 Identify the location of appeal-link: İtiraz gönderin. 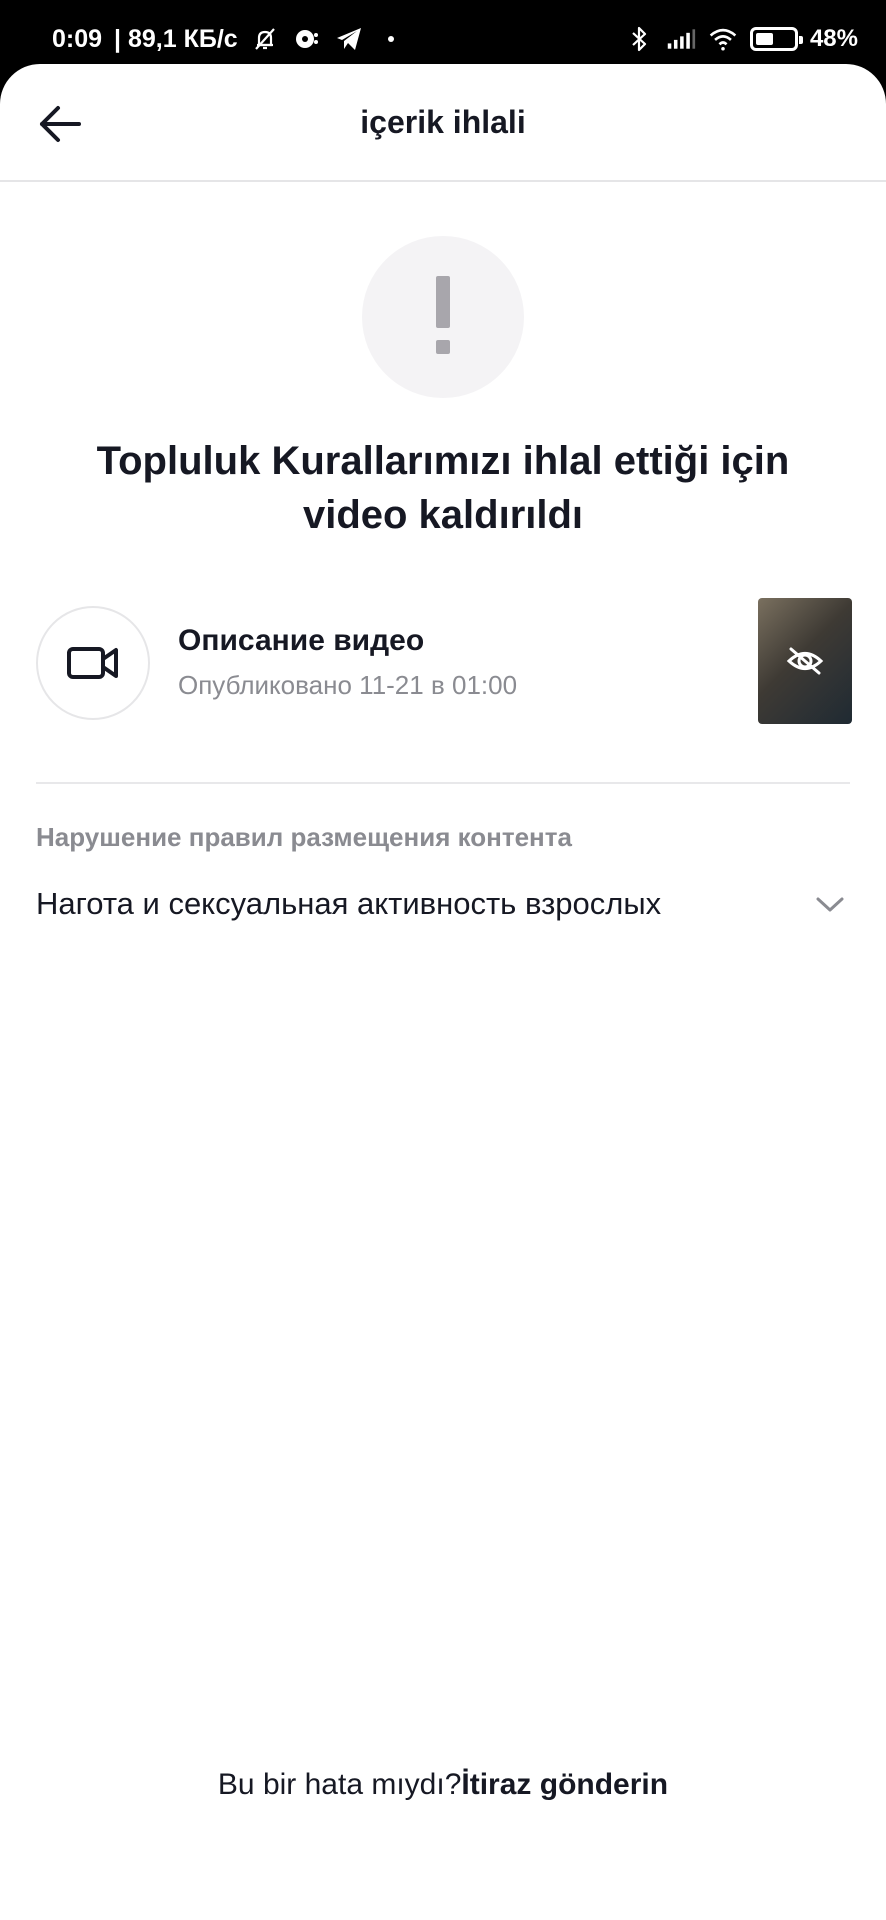
(564, 1784).